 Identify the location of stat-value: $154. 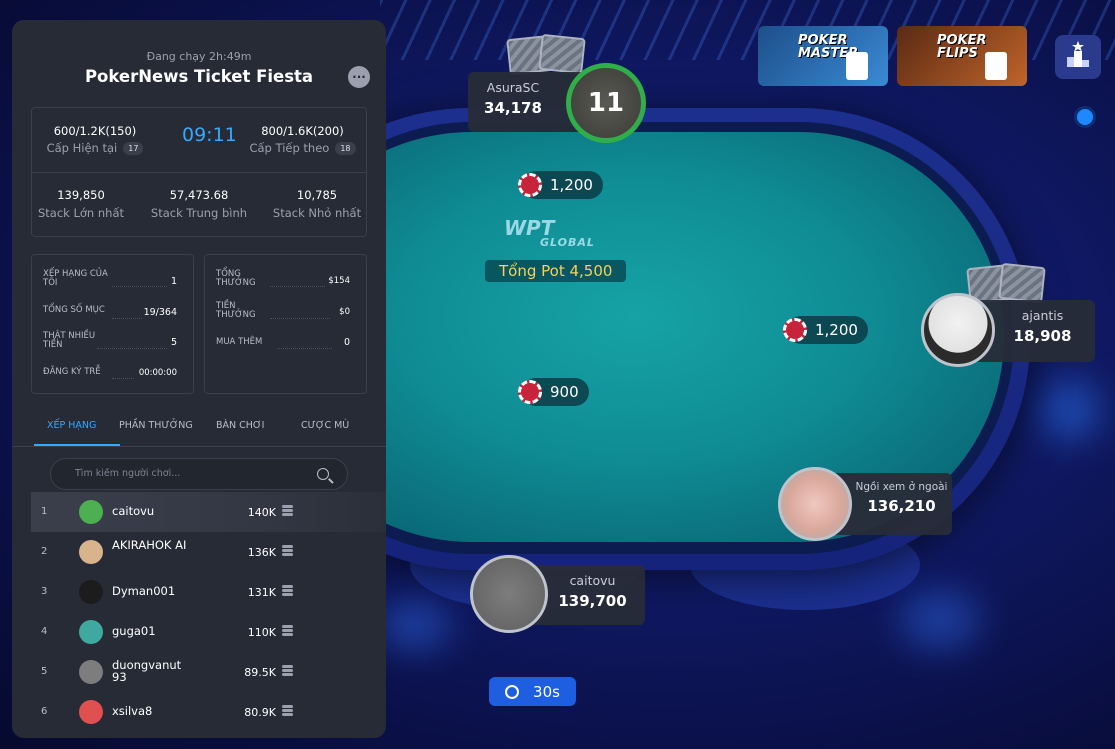
(339, 281).